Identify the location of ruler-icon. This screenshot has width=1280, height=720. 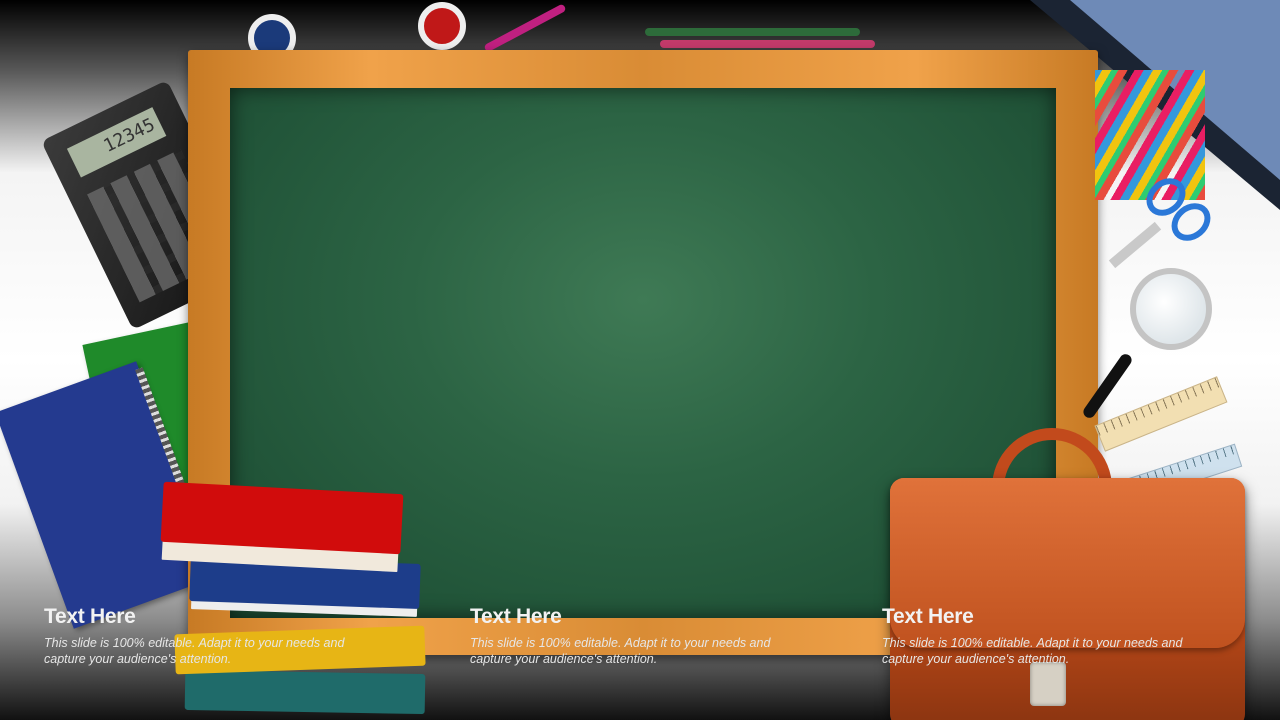
(1161, 414).